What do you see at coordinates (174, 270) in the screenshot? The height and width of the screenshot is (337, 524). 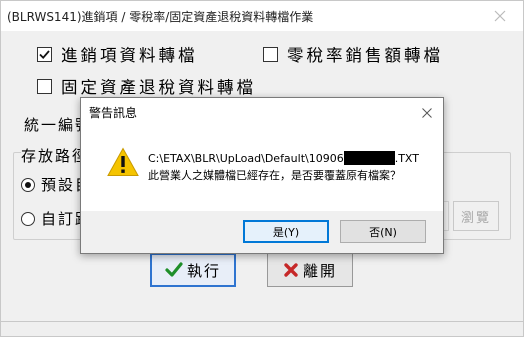 I see `checkmark-icon` at bounding box center [174, 270].